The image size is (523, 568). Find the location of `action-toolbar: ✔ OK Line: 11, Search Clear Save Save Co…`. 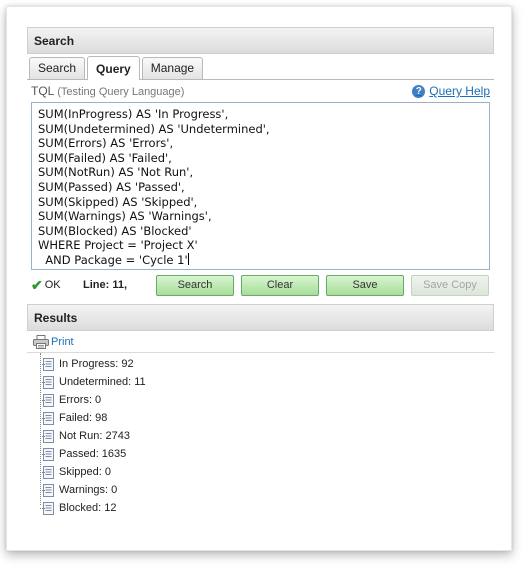

action-toolbar: ✔ OK Line: 11, Search Clear Save Save Co… is located at coordinates (260, 285).